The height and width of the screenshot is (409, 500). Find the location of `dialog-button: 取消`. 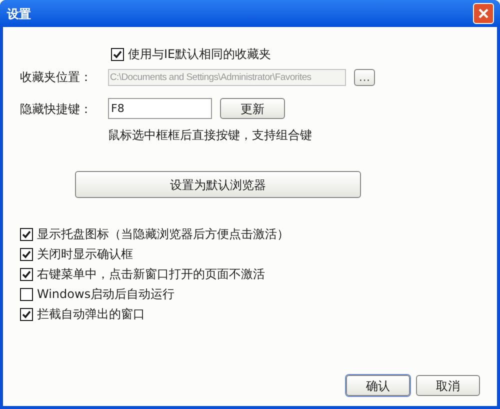

dialog-button: 取消 is located at coordinates (448, 385).